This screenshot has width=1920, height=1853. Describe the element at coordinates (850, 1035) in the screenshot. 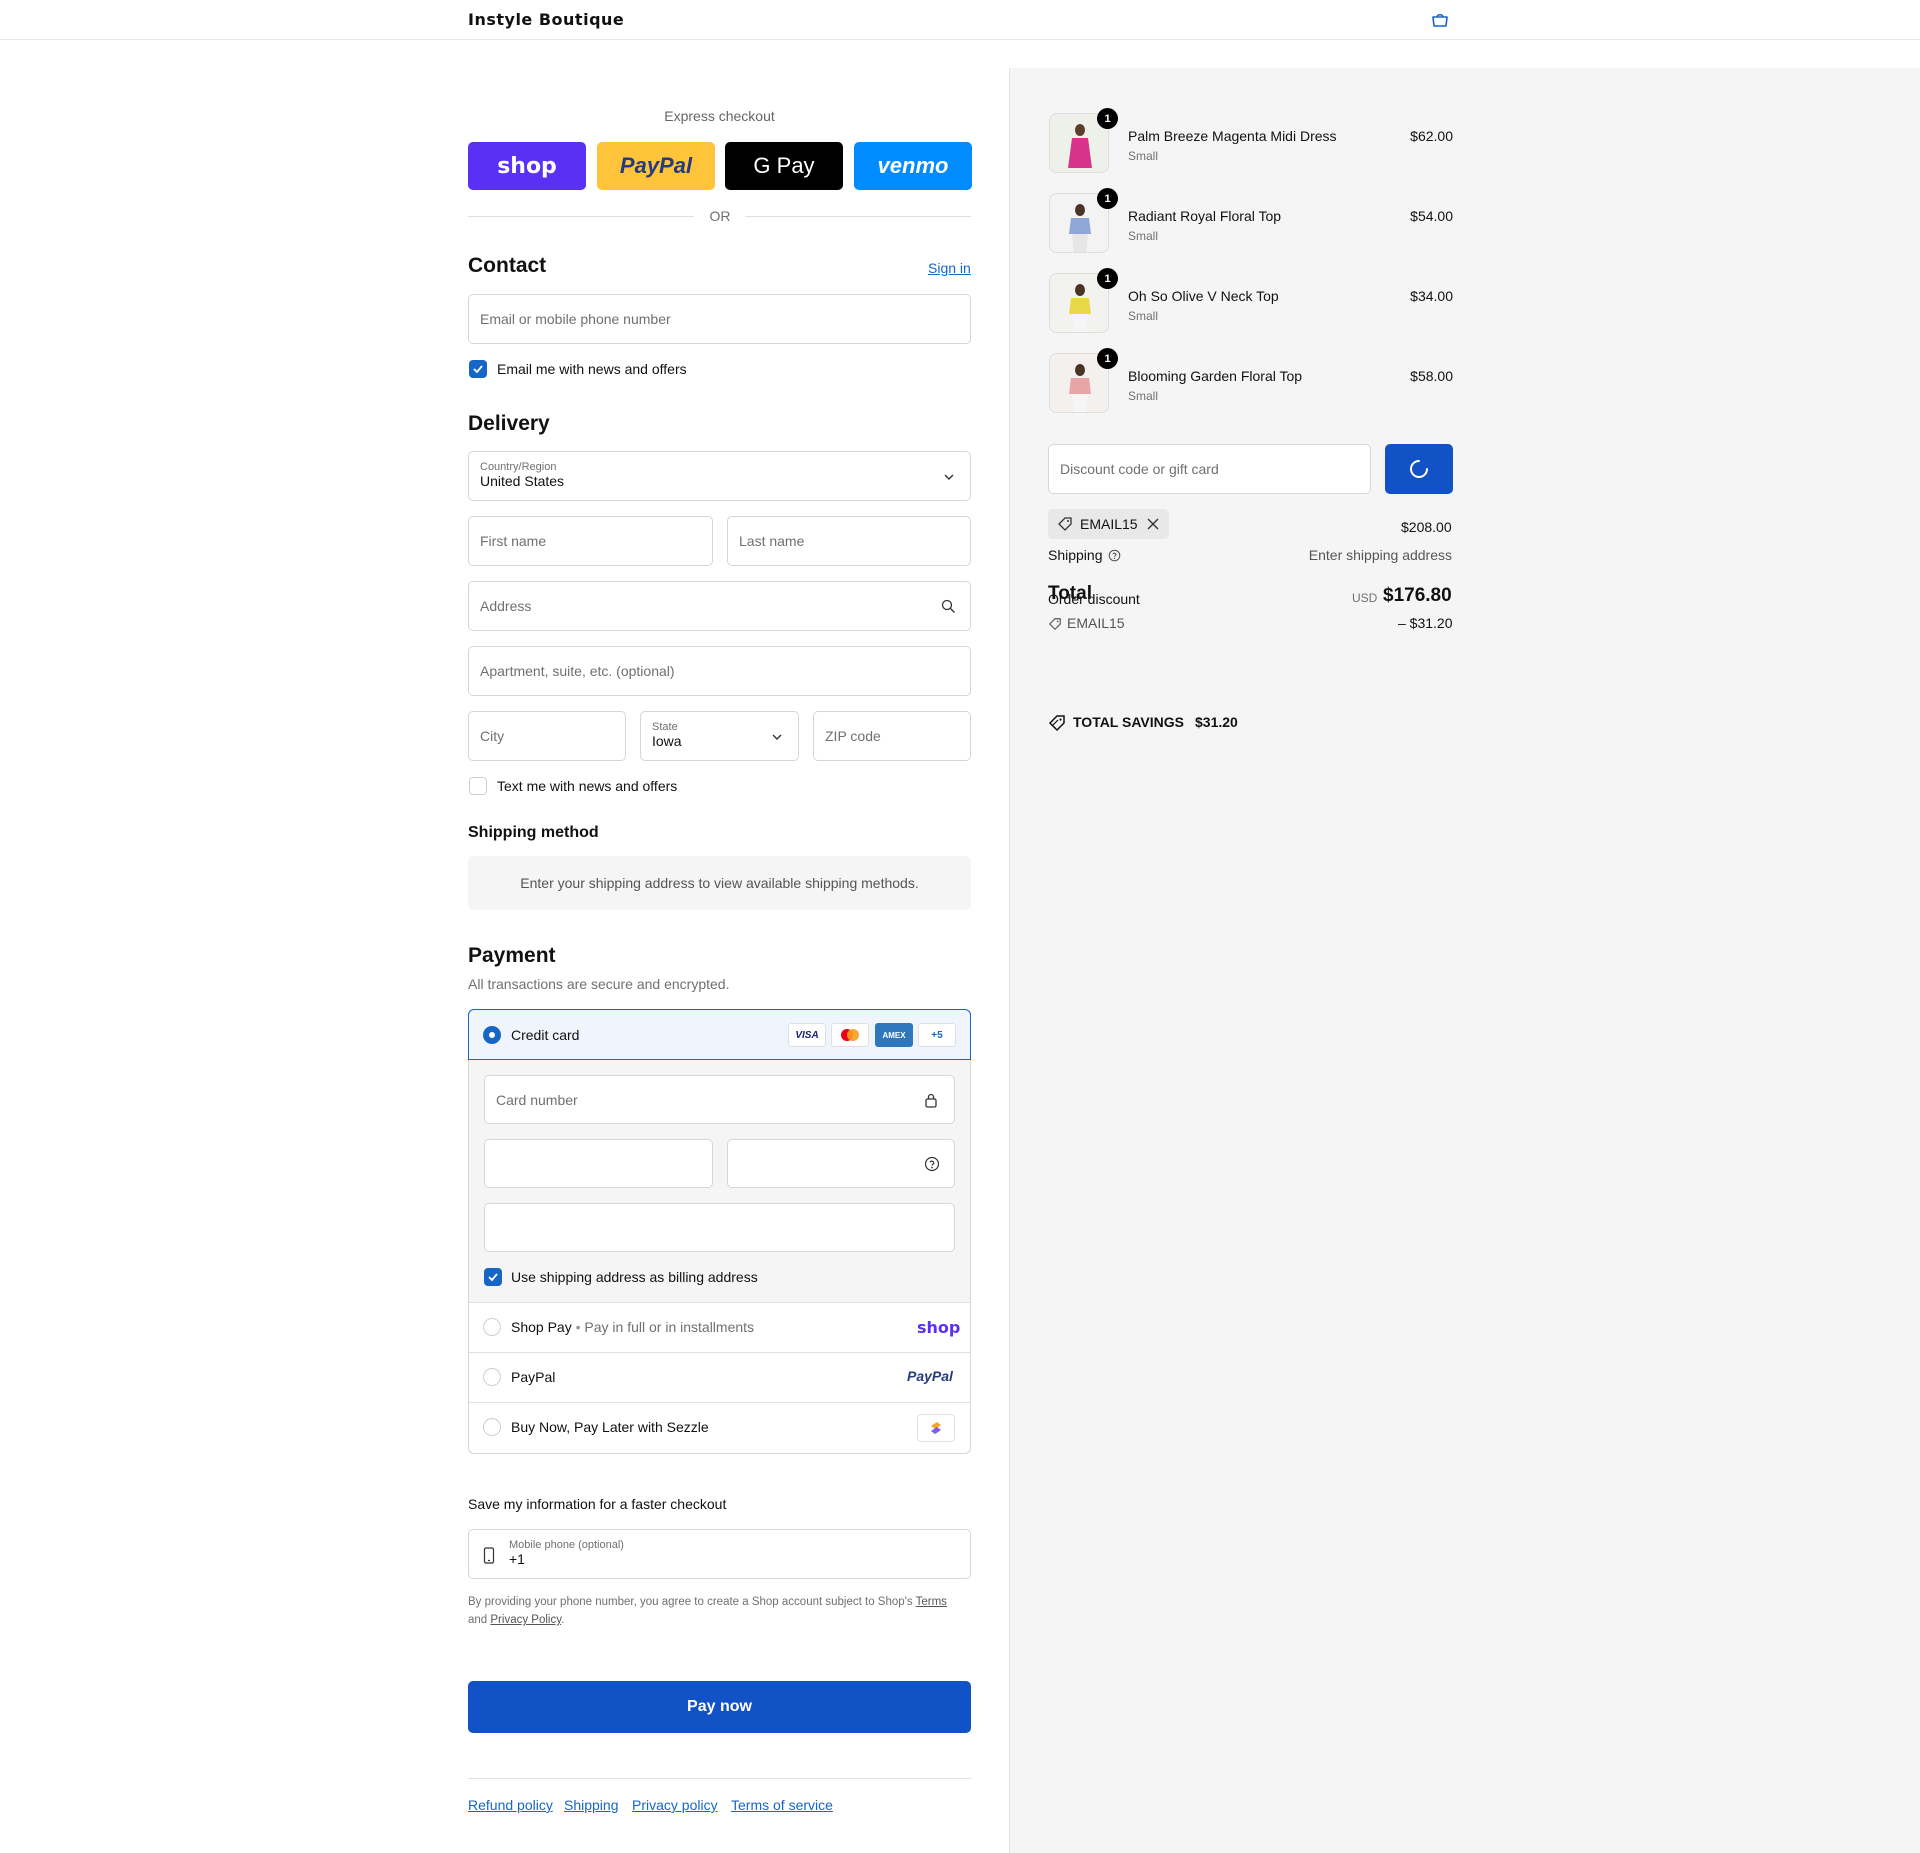

I see `mastercard-icon` at that location.